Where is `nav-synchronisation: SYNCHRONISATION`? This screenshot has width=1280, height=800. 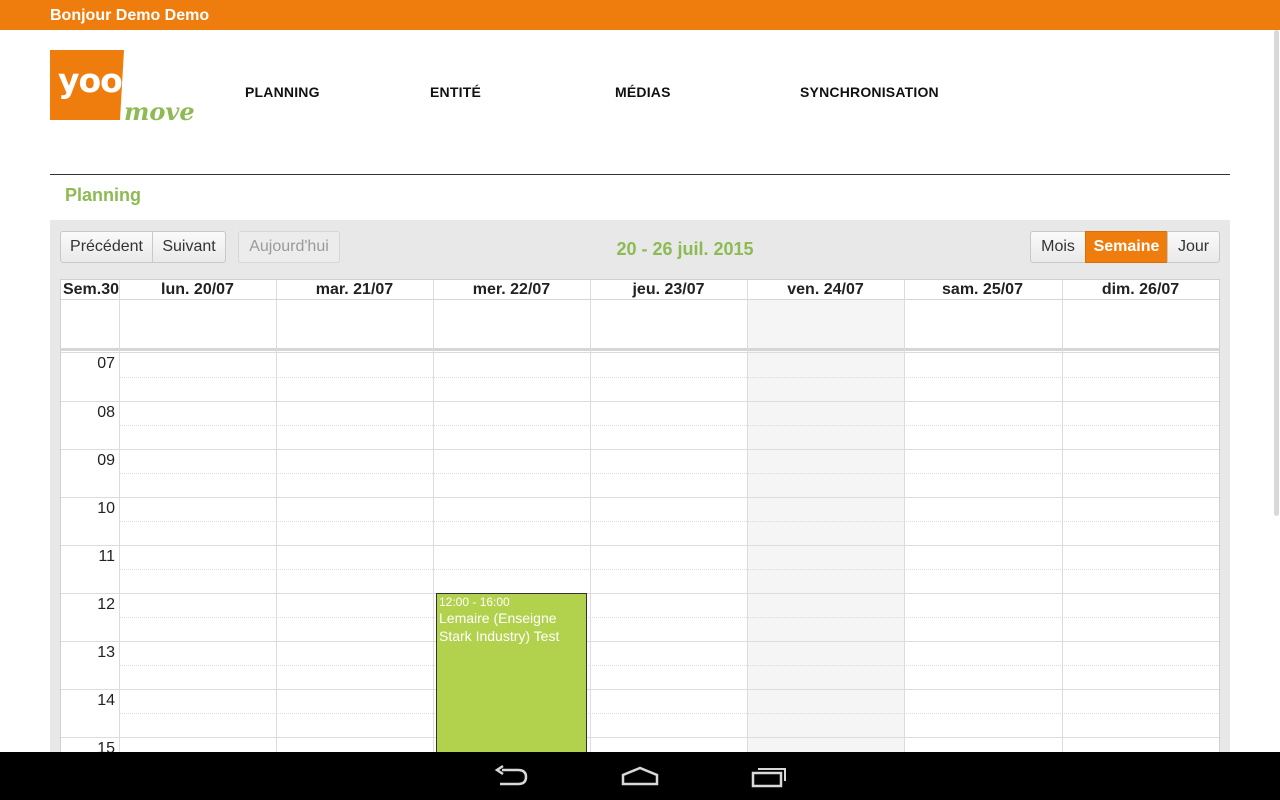 nav-synchronisation: SYNCHRONISATION is located at coordinates (869, 92).